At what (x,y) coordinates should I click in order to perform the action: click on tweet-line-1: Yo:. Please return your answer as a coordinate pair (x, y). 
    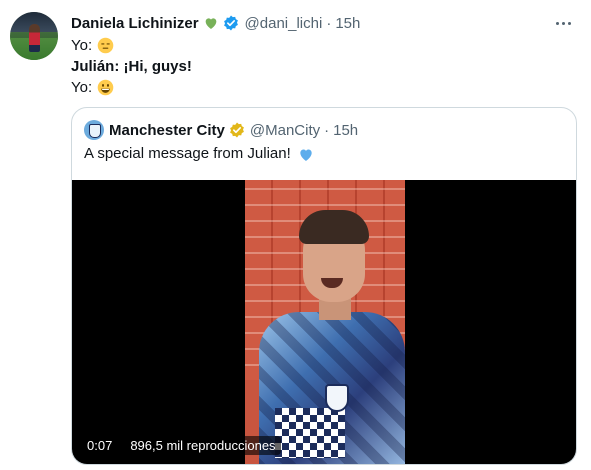
    Looking at the image, I should click on (131, 45).